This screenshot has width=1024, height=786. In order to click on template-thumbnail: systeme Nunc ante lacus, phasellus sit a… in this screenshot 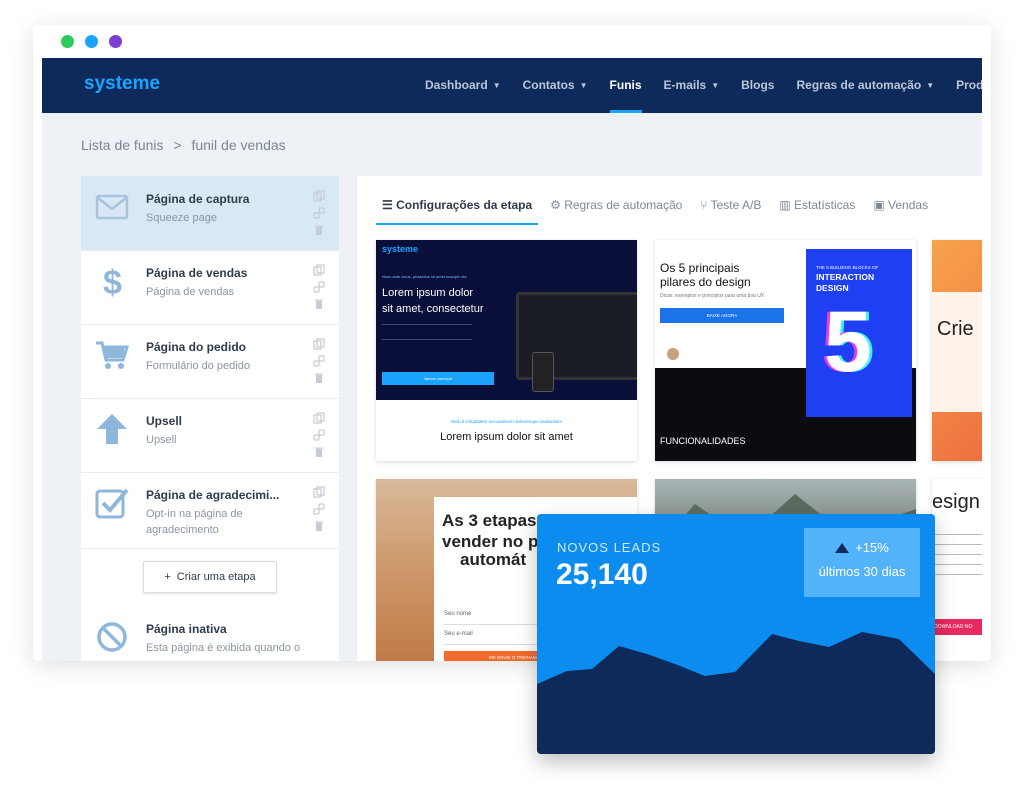, I will do `click(506, 350)`.